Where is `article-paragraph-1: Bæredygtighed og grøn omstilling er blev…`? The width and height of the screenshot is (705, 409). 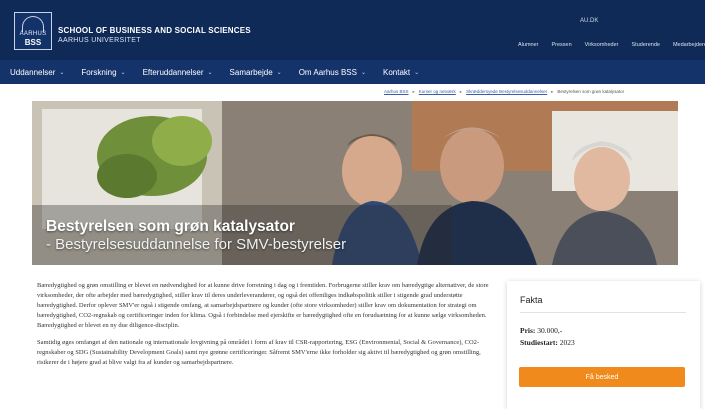 article-paragraph-1: Bæredygtighed og grøn omstilling er blev… is located at coordinates (263, 305).